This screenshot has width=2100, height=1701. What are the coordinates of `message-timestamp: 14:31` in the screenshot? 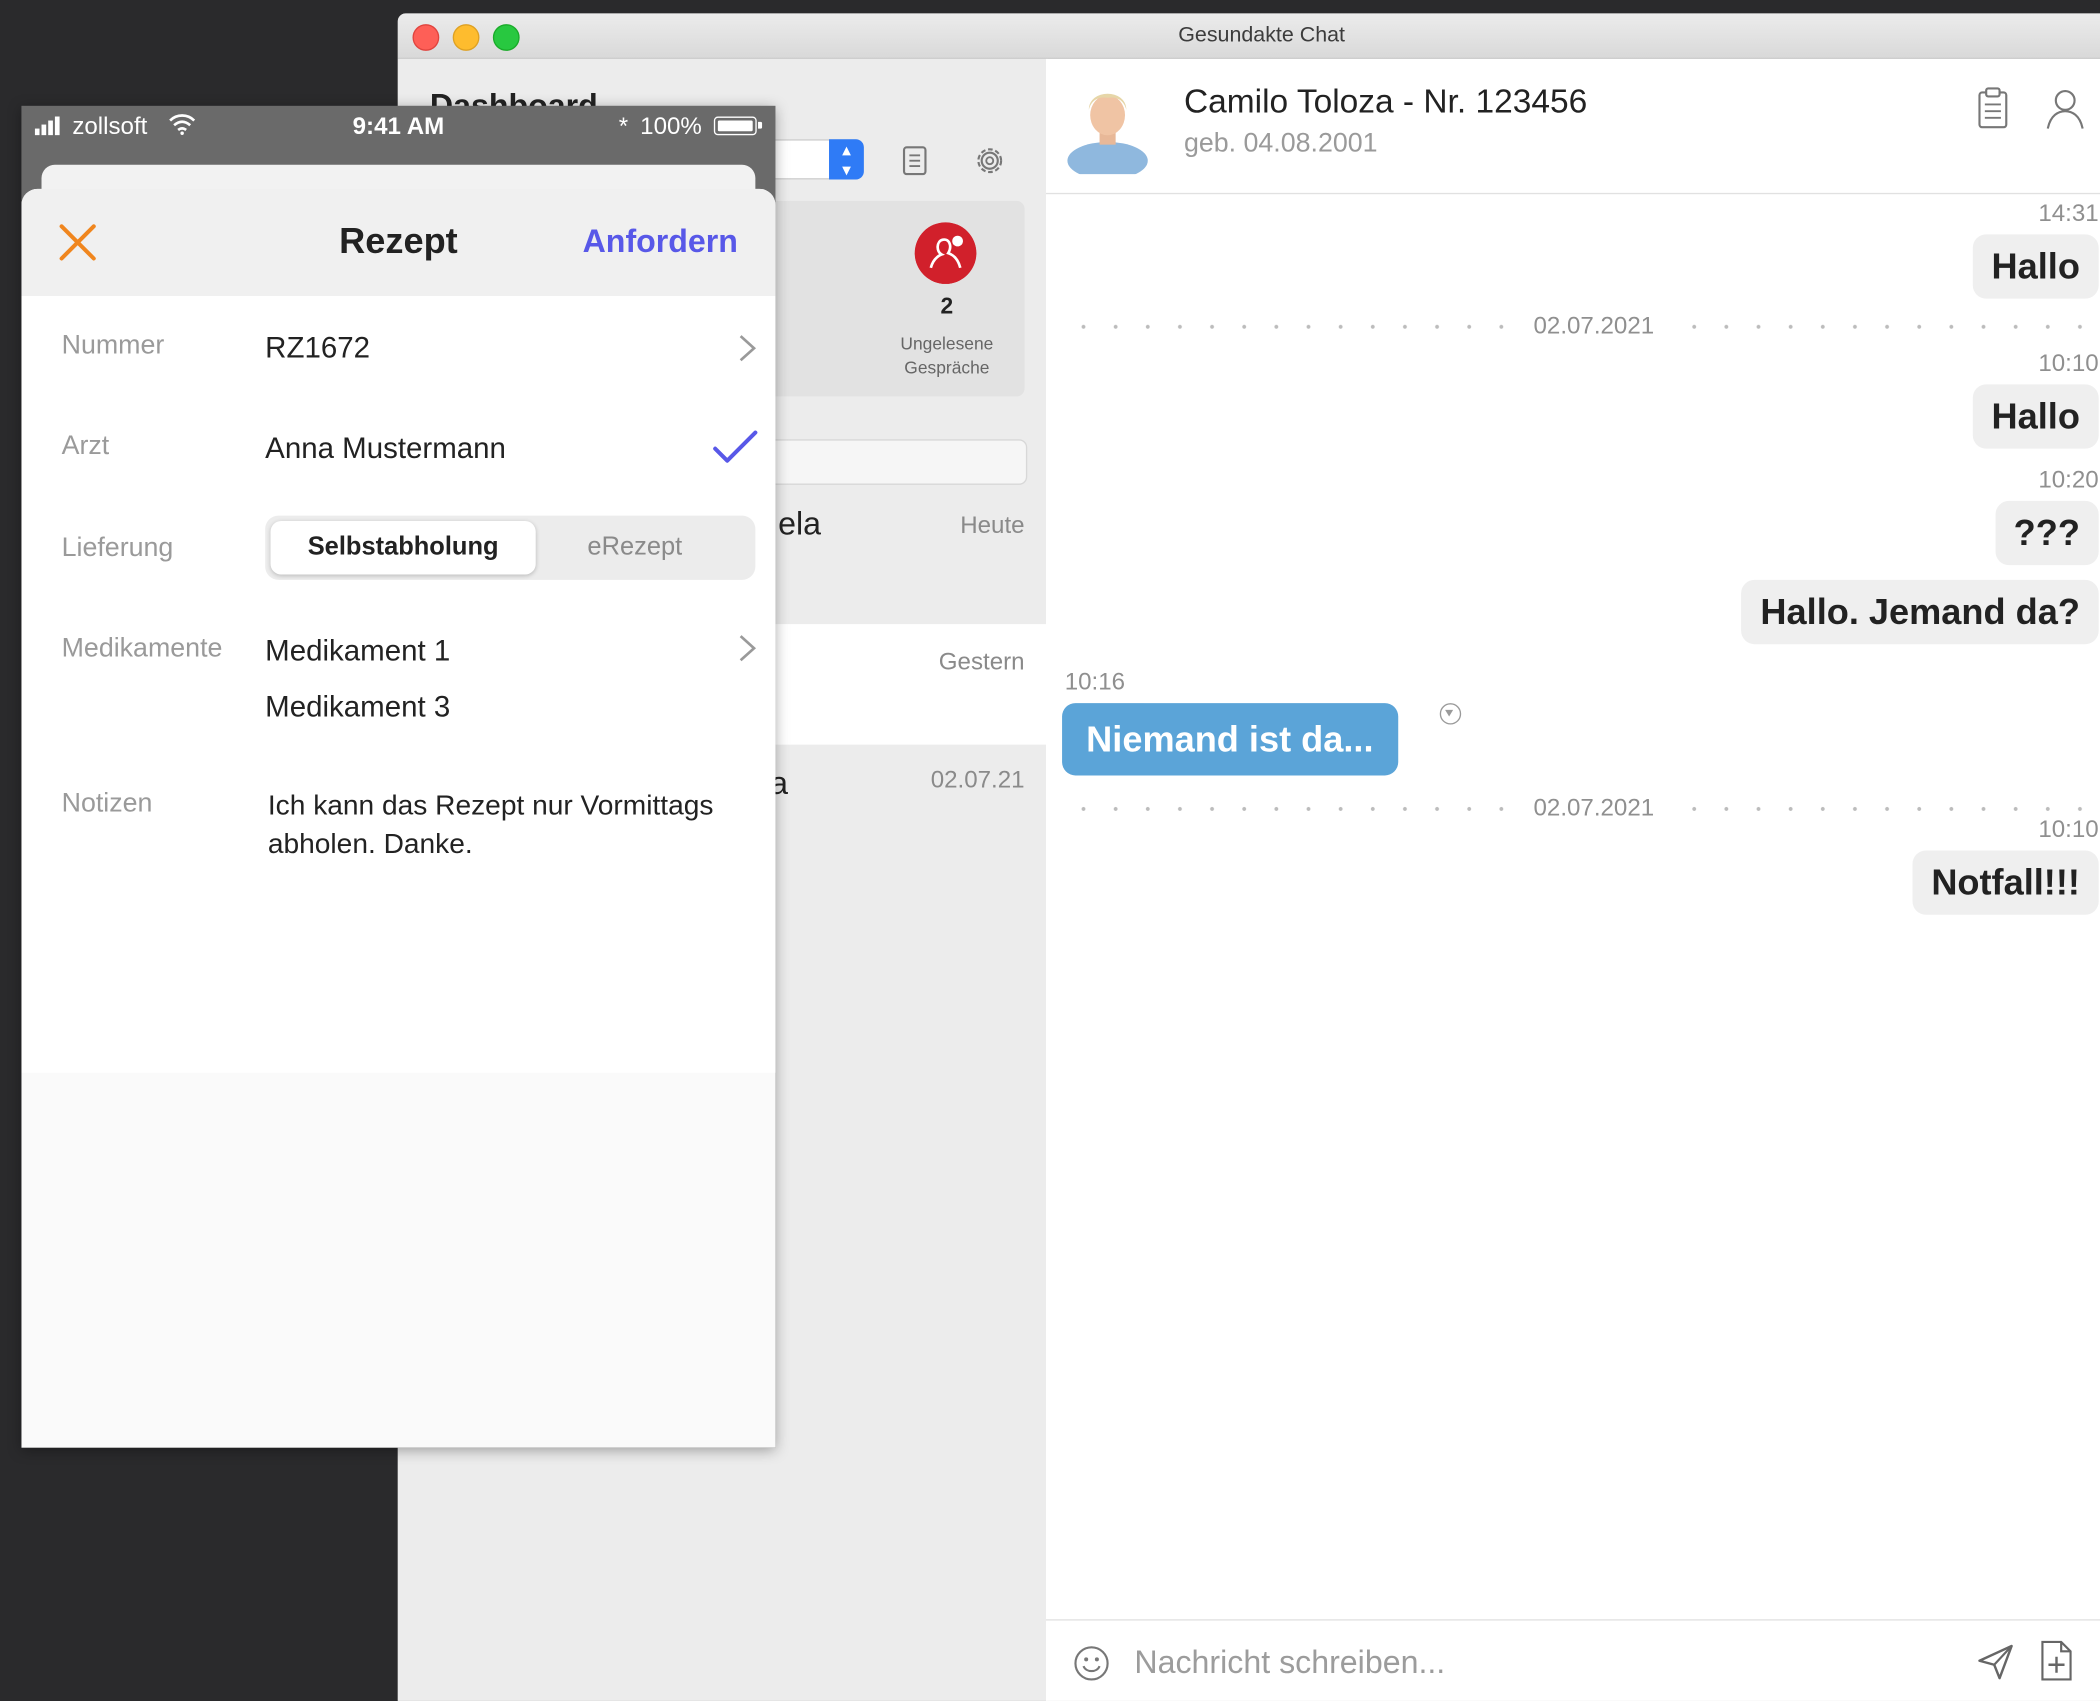 It's located at (2068, 213).